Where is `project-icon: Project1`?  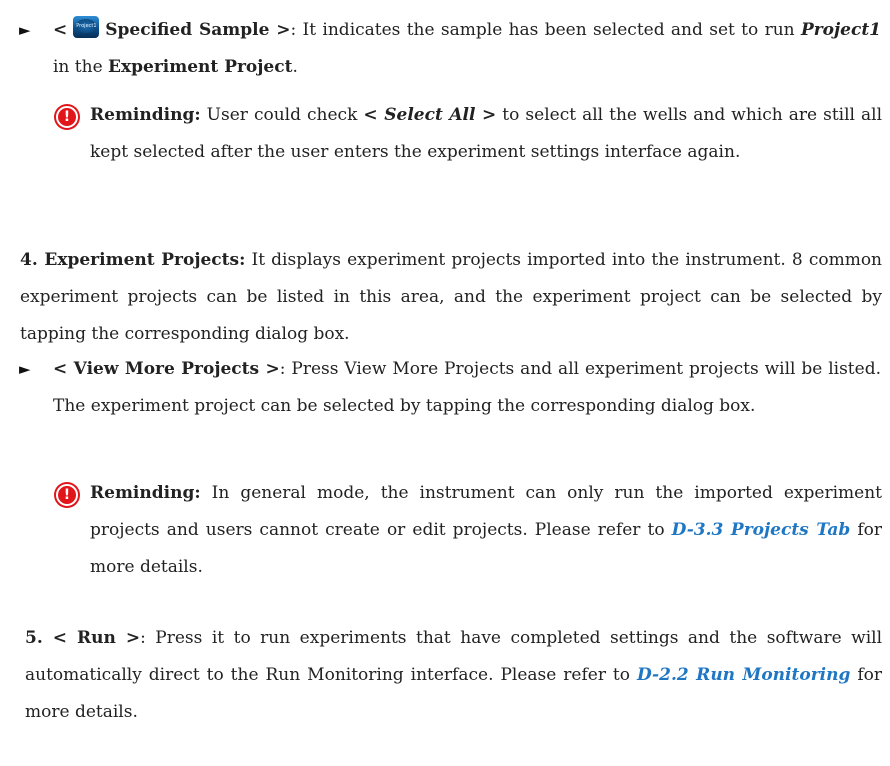
project-icon: Project1 is located at coordinates (86, 27).